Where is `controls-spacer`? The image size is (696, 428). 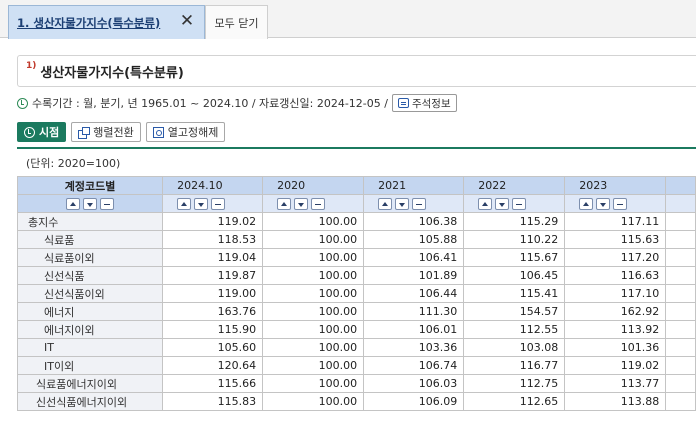
controls-spacer is located at coordinates (680, 203).